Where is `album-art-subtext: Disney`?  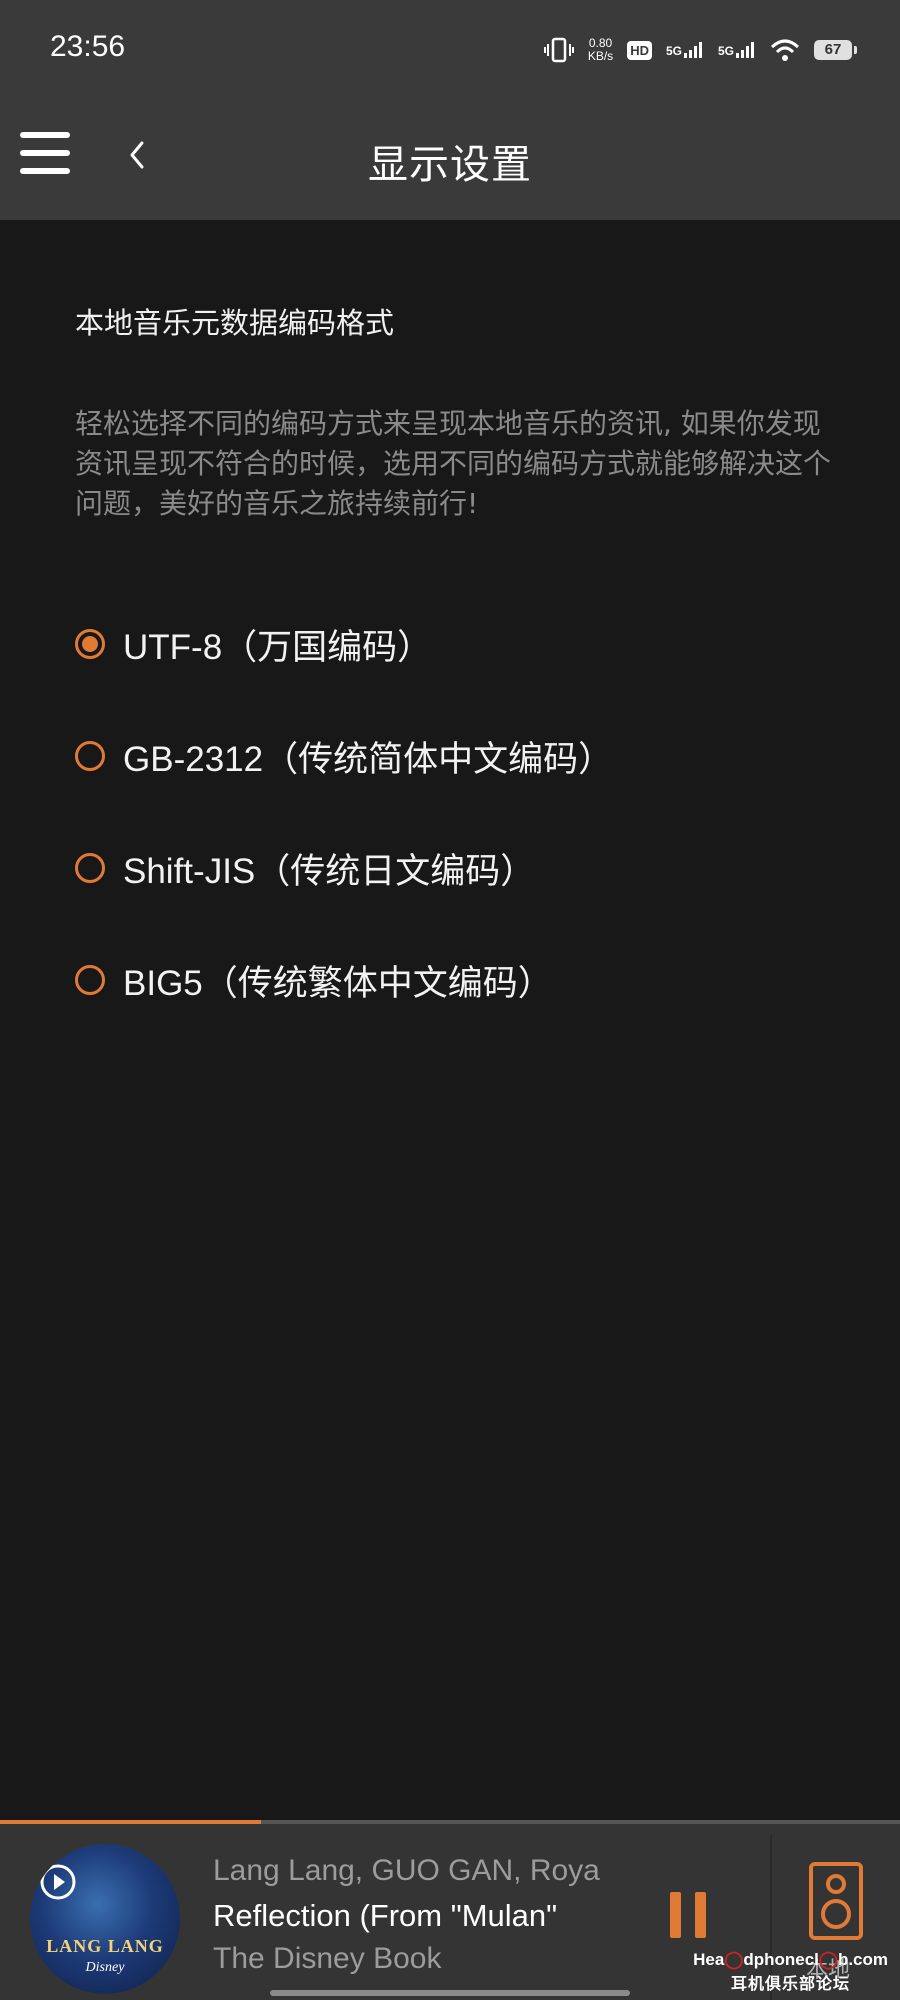
album-art-subtext: Disney is located at coordinates (105, 1967).